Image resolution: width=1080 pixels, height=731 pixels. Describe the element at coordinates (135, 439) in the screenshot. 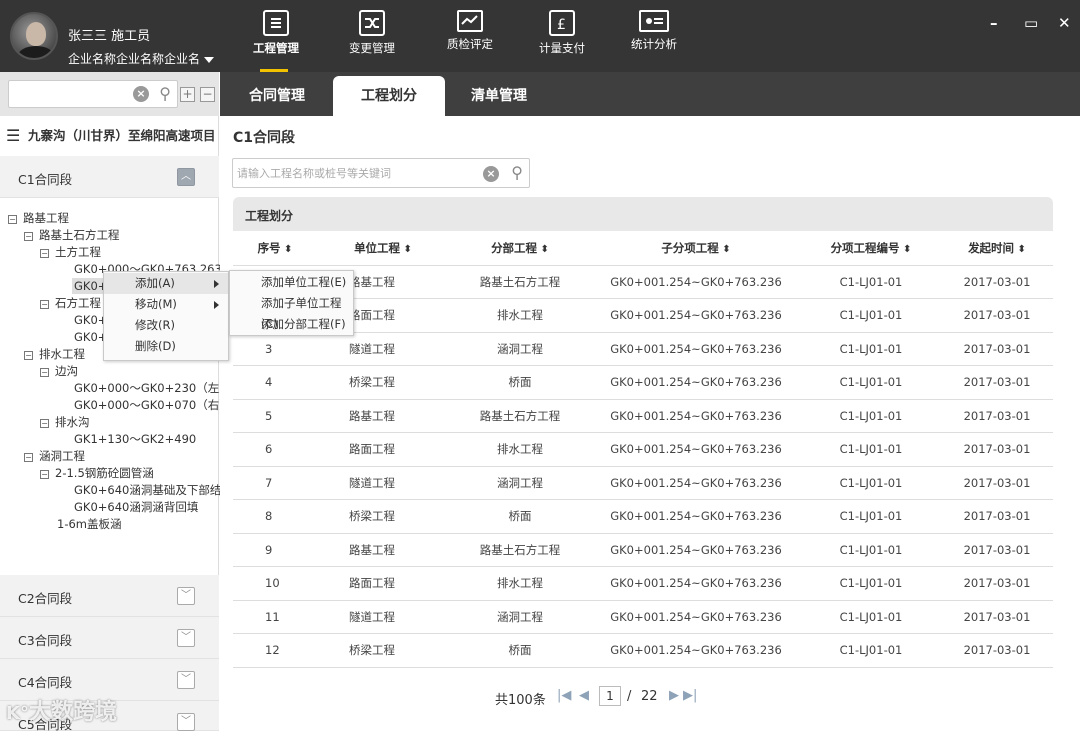

I see `tree-node: GK1+130～GK2+490` at that location.